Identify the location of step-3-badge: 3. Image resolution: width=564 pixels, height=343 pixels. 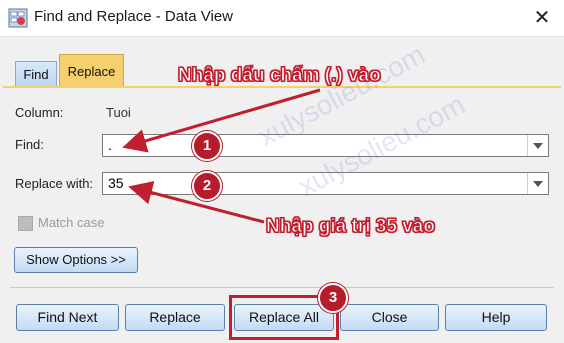
(333, 298).